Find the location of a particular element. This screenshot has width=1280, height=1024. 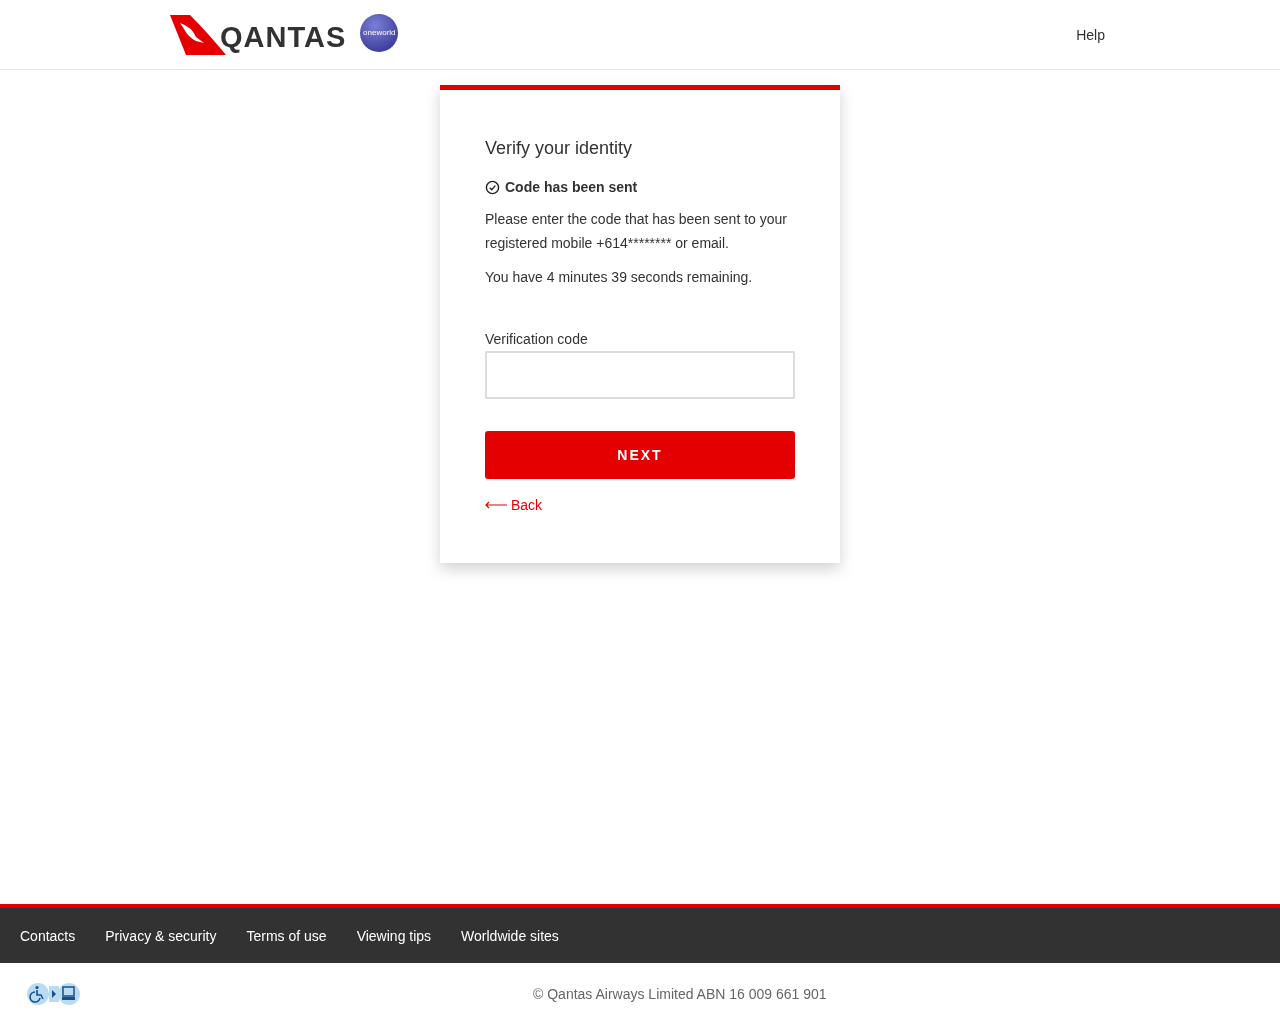

check-circle-icon is located at coordinates (492, 187).